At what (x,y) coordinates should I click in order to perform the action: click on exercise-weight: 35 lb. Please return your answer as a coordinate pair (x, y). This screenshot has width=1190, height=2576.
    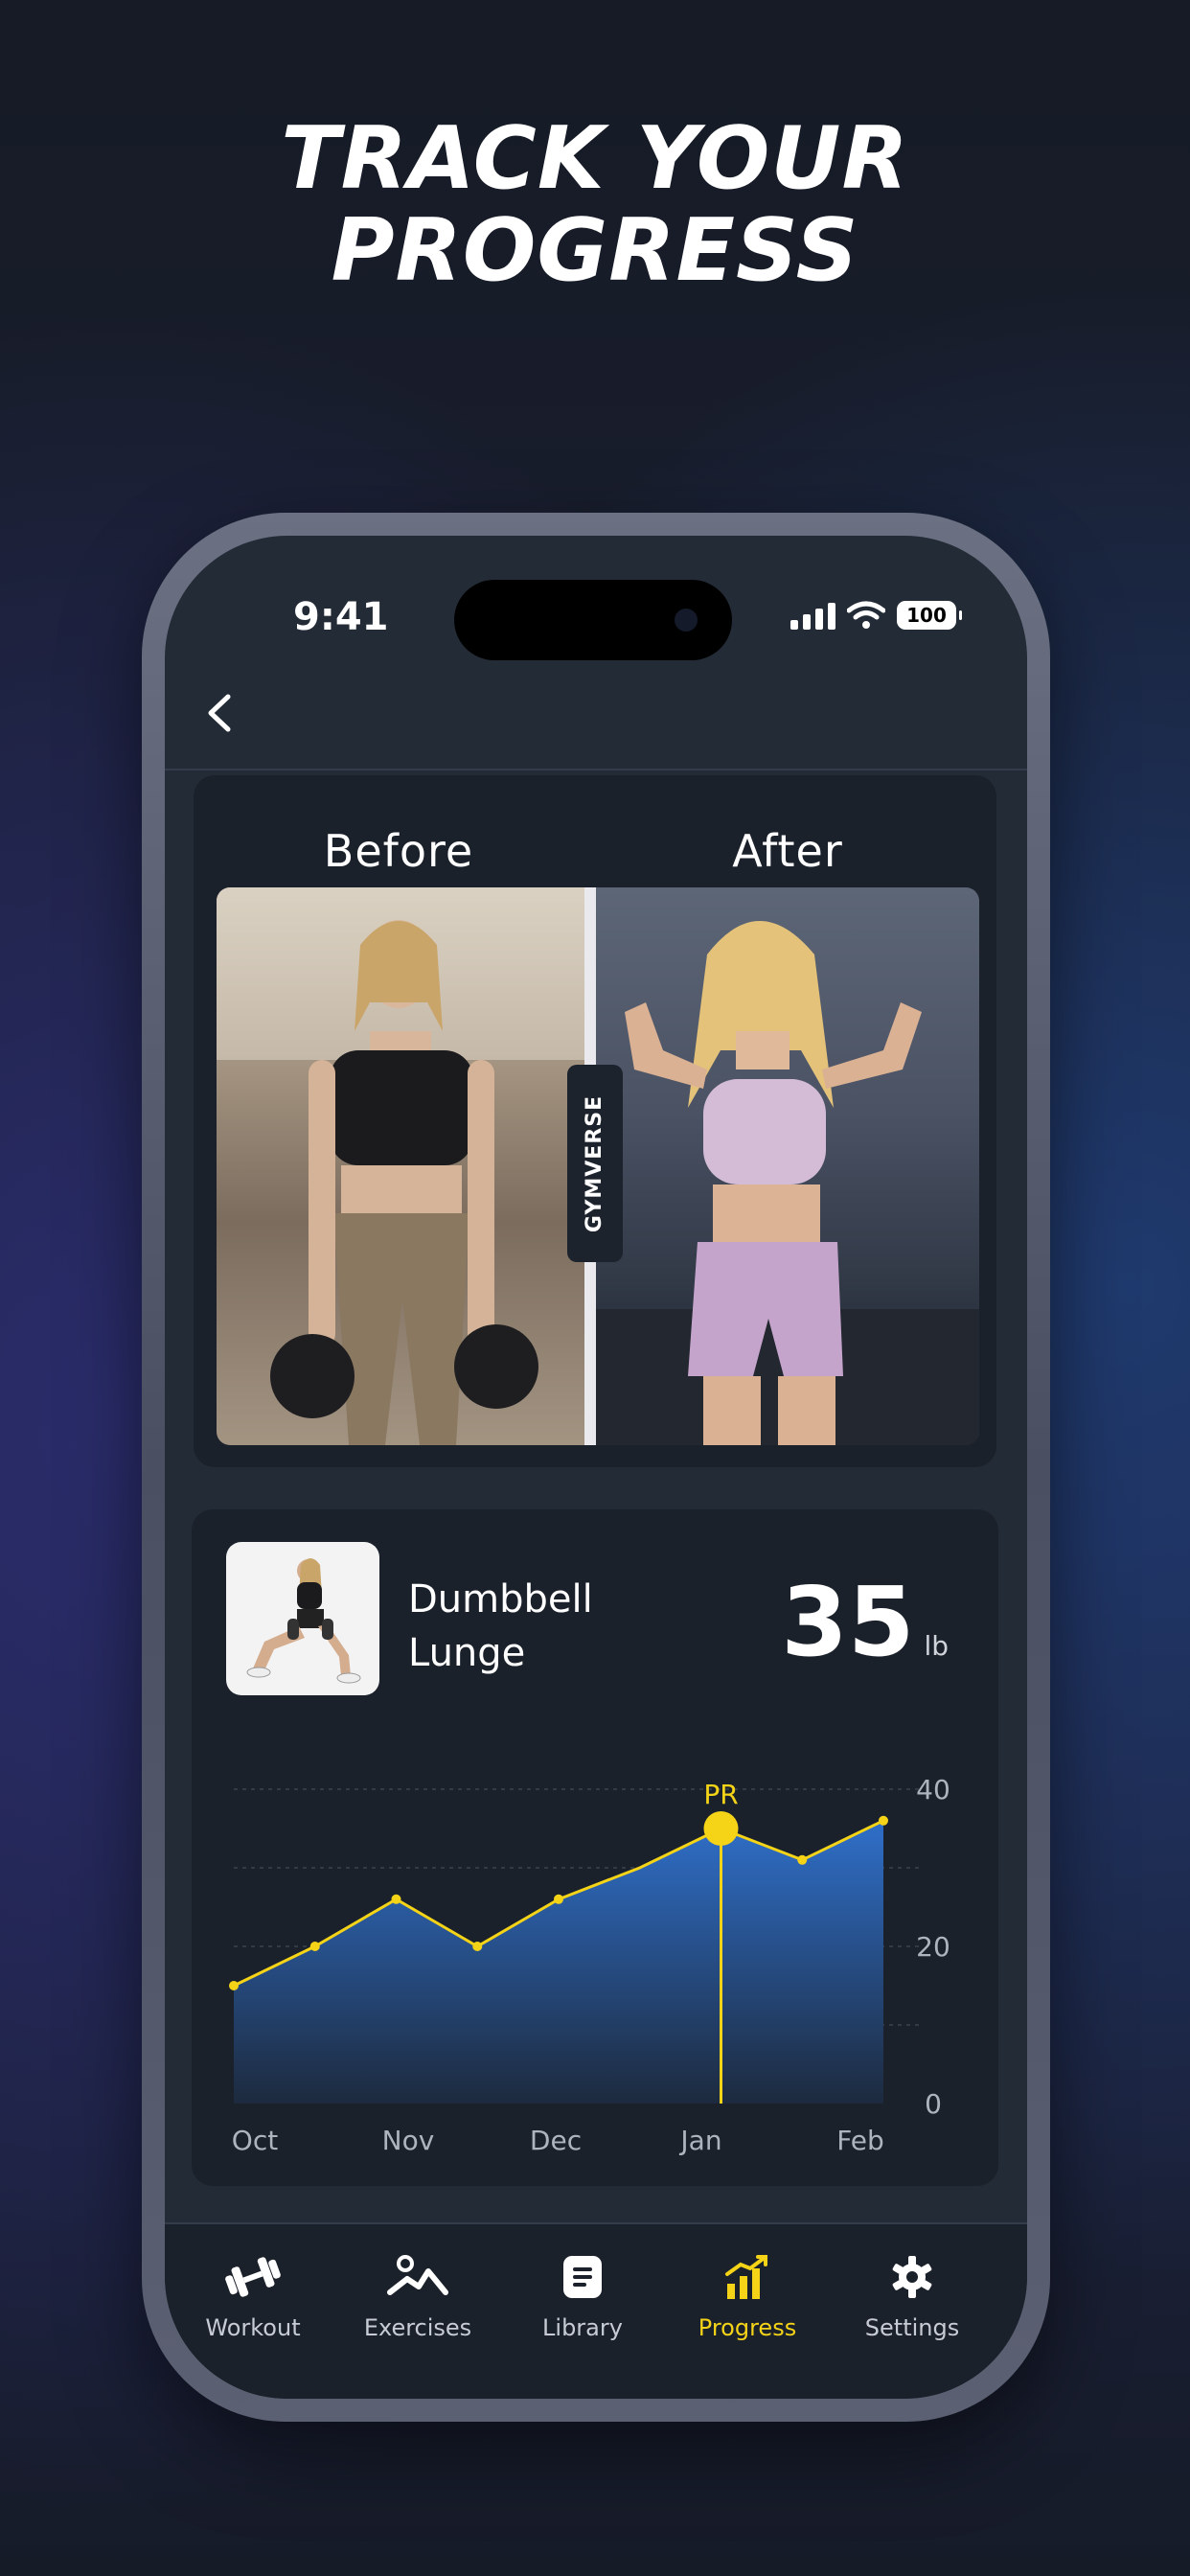
    Looking at the image, I should click on (865, 1622).